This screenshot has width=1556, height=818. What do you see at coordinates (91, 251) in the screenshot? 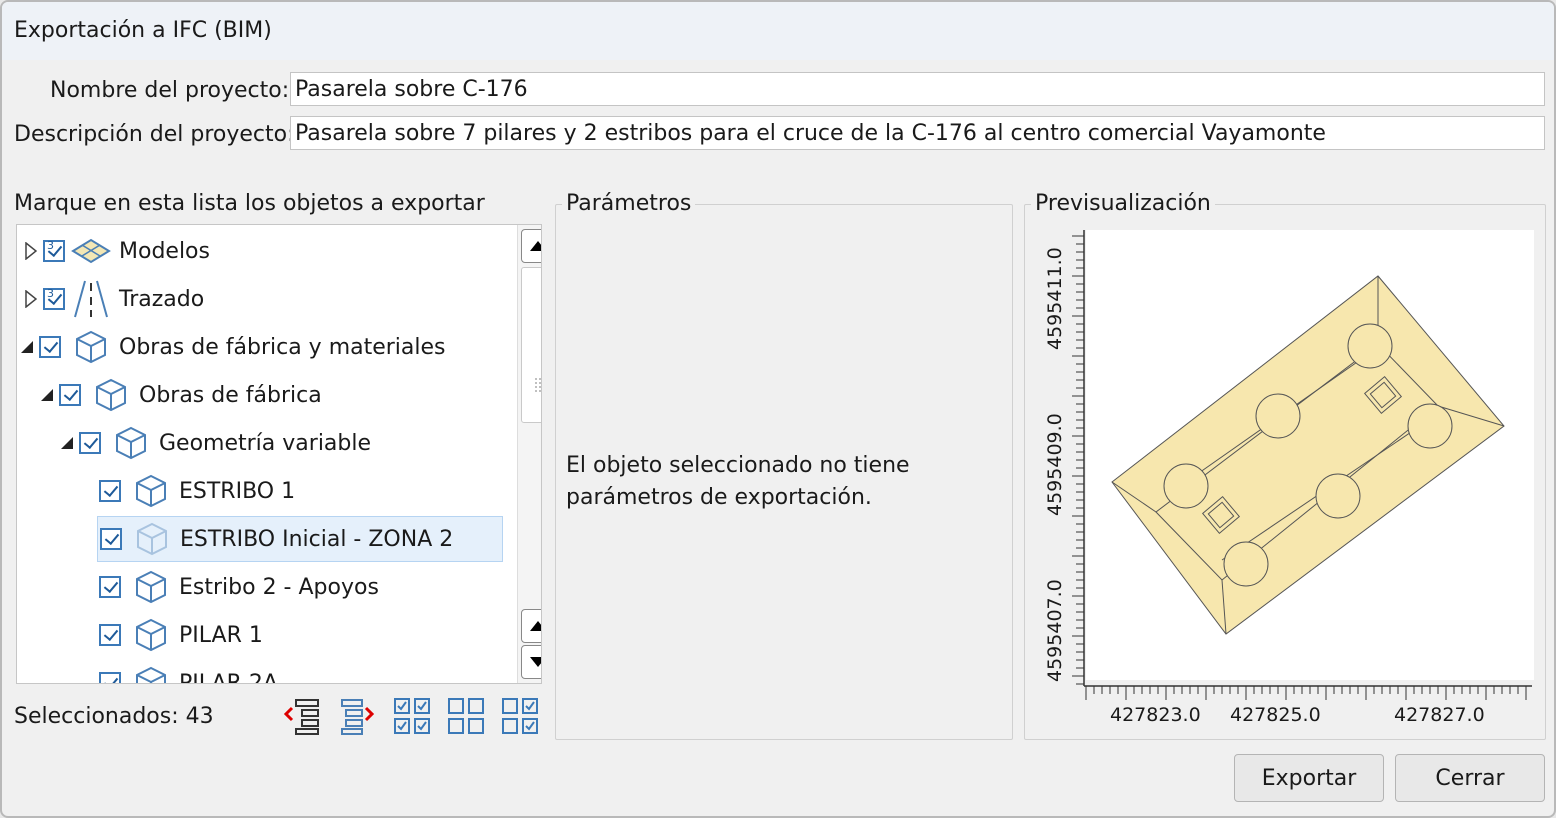
I see `terrain-model-icon` at bounding box center [91, 251].